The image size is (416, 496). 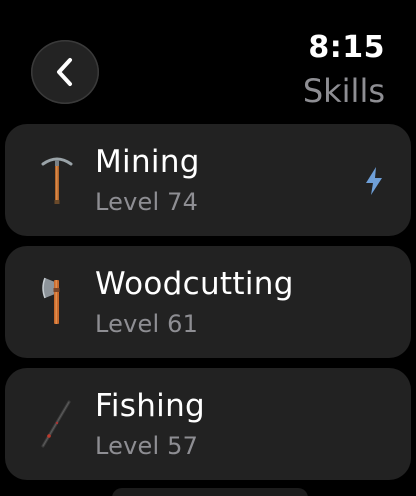 What do you see at coordinates (51, 300) in the screenshot?
I see `axe-icon` at bounding box center [51, 300].